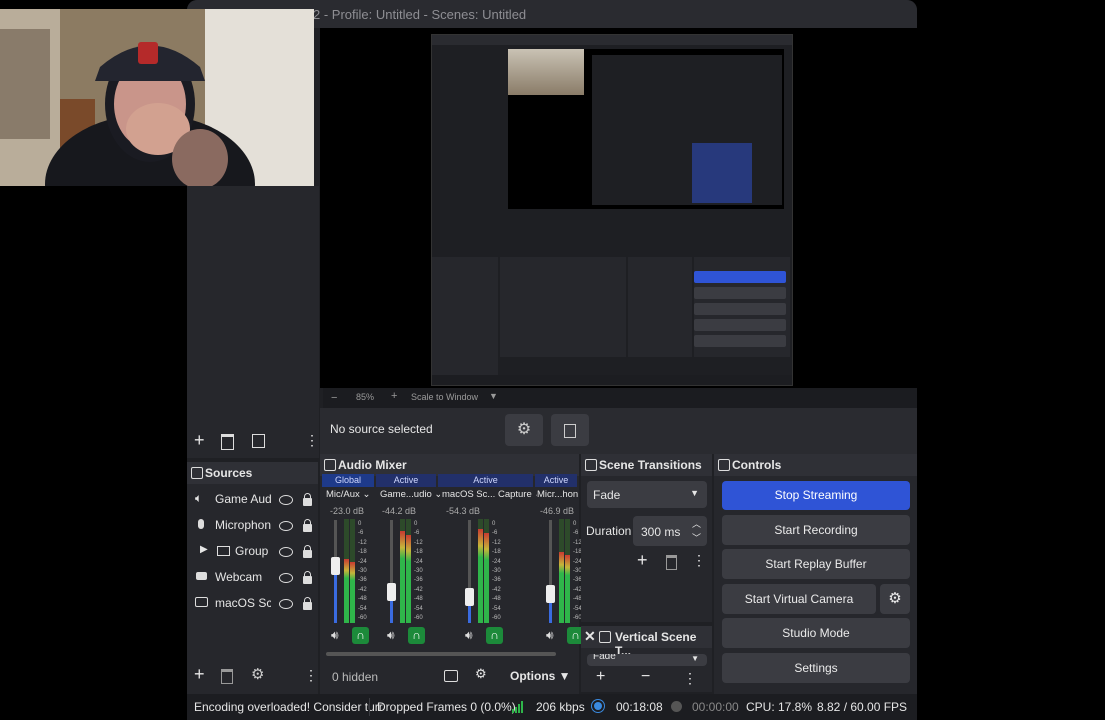 This screenshot has height=720, width=1105. What do you see at coordinates (451, 676) in the screenshot?
I see `layout-icon` at bounding box center [451, 676].